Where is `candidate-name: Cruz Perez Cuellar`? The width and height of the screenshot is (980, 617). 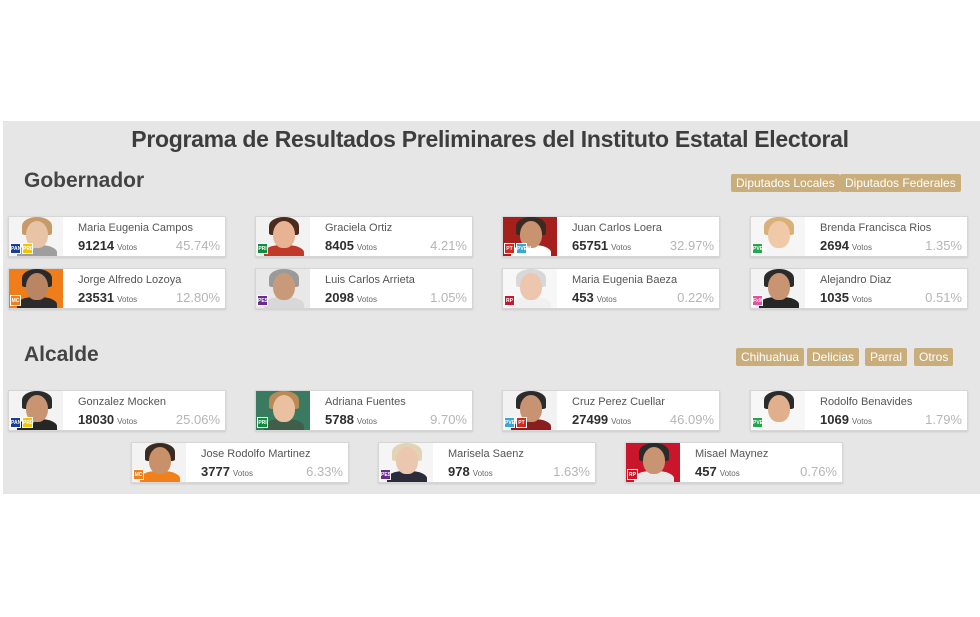
candidate-name: Cruz Perez Cuellar is located at coordinates (618, 402).